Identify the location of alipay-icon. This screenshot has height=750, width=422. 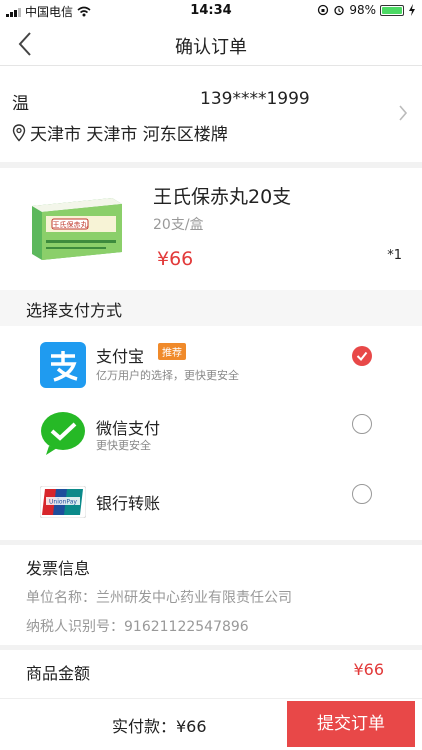
(63, 365).